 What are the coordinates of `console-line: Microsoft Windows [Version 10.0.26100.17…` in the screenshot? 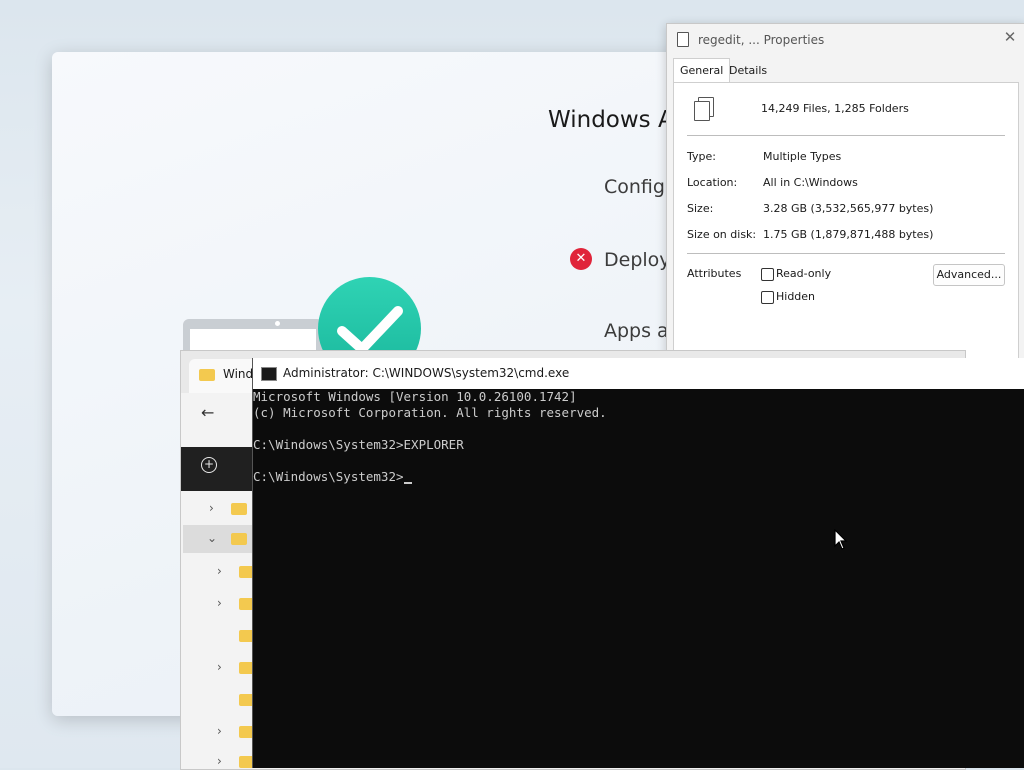 It's located at (415, 396).